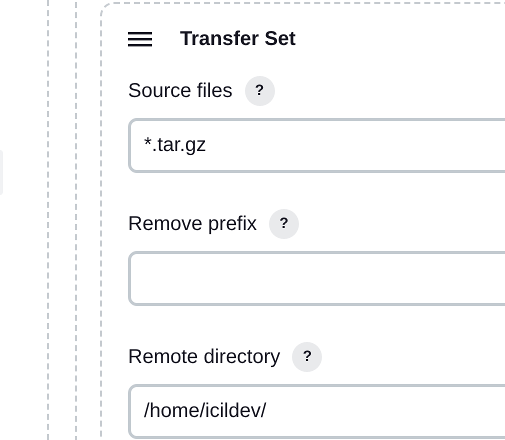  Describe the element at coordinates (316, 411) in the screenshot. I see `input-field: /home/icildev/` at that location.